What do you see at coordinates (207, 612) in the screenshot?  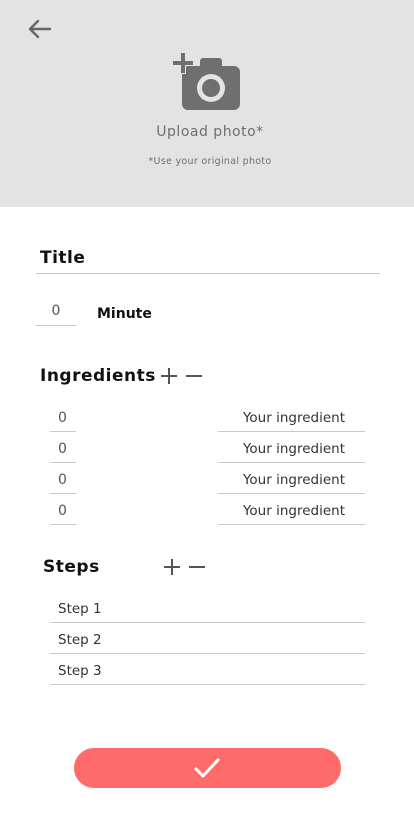 I see `step-input: Step 1` at bounding box center [207, 612].